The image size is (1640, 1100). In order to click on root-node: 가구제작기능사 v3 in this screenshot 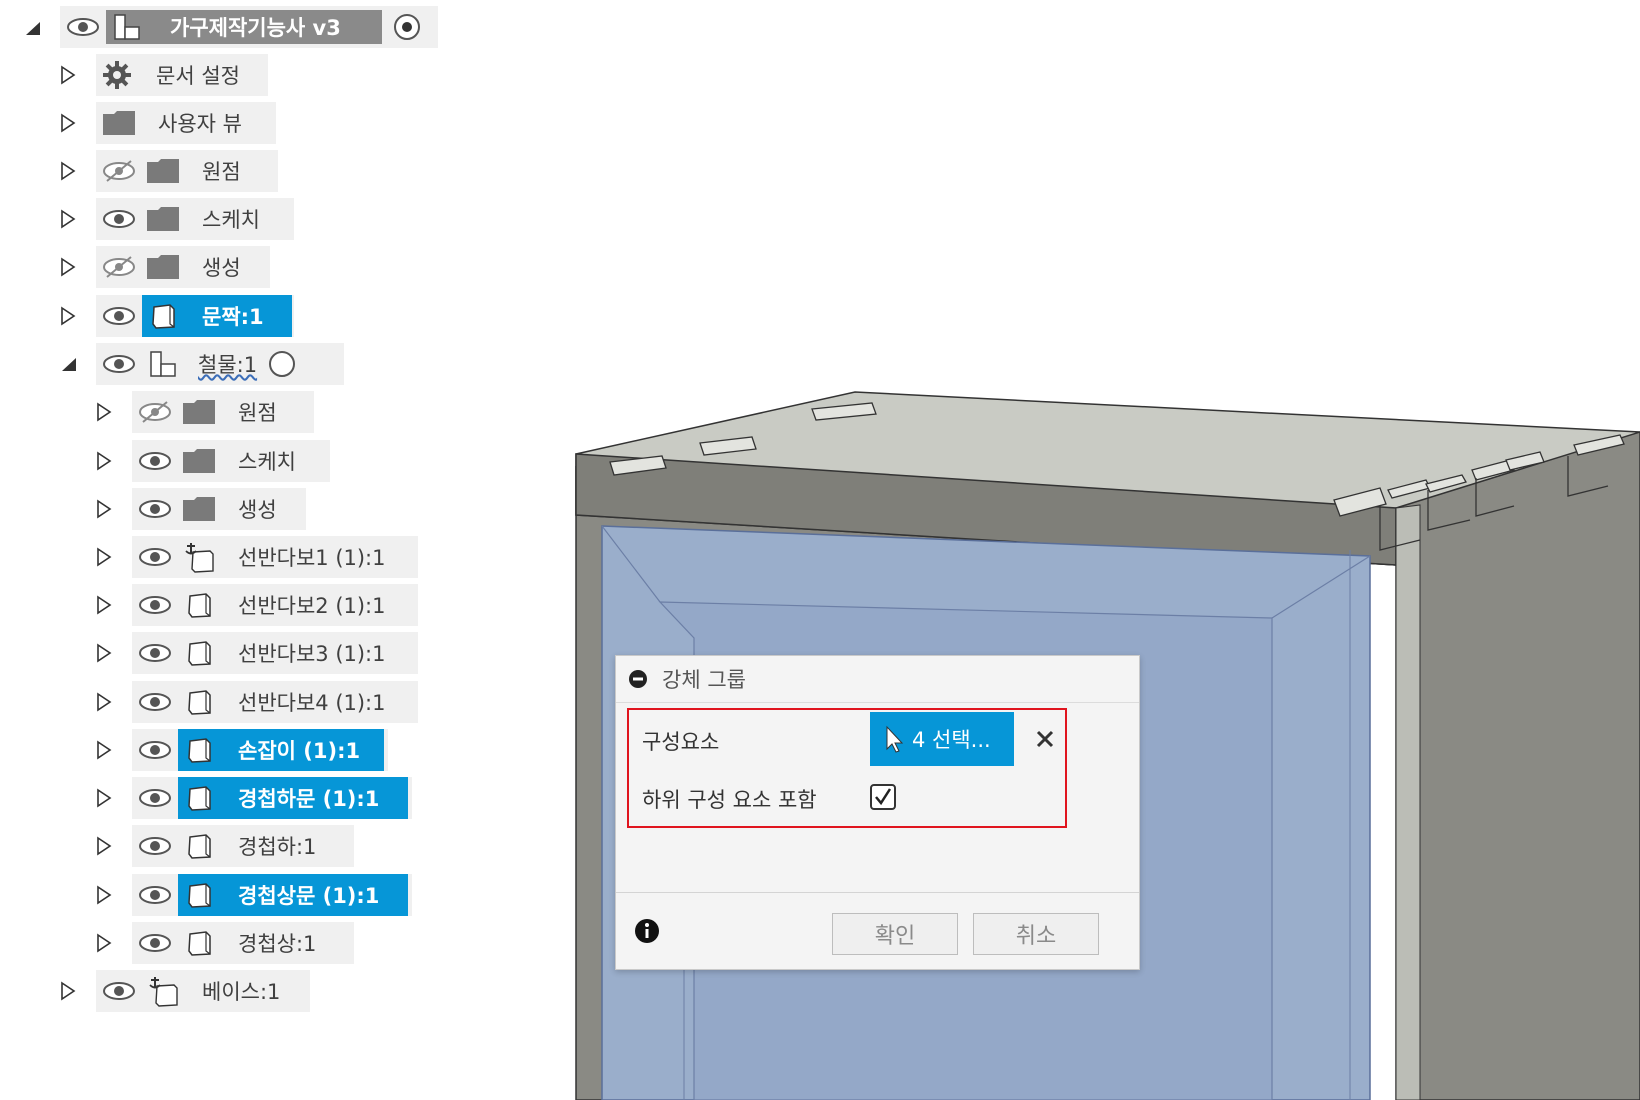, I will do `click(249, 27)`.